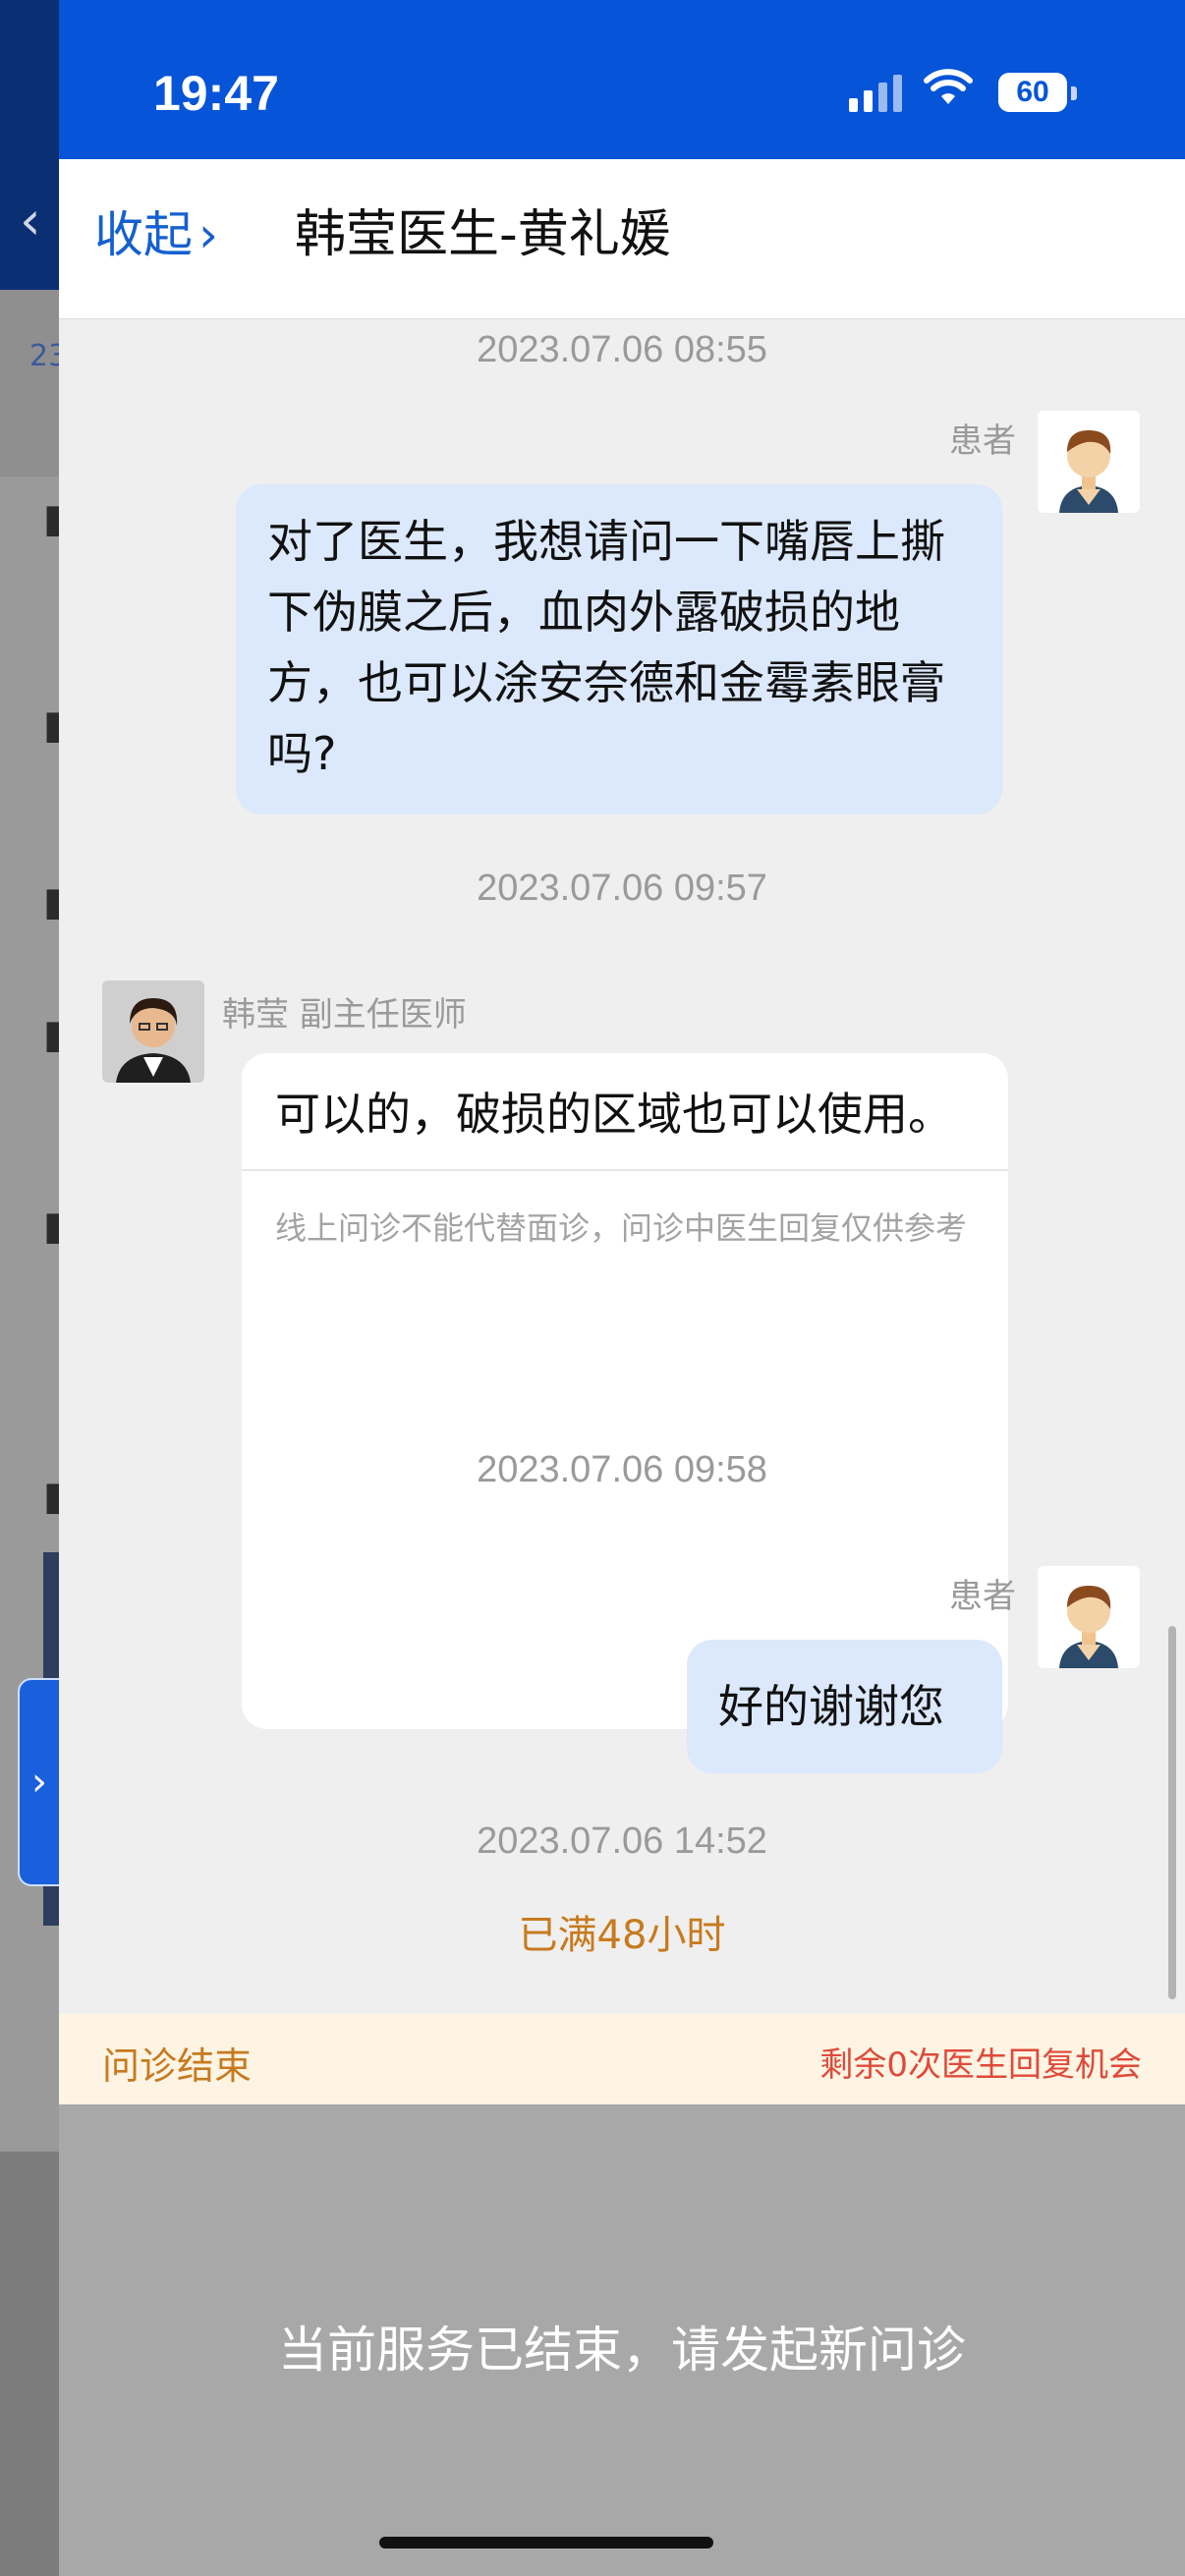 The width and height of the screenshot is (1185, 2576). Describe the element at coordinates (622, 1469) in the screenshot. I see `message-timestamp: 2023.07.06 09:58` at that location.